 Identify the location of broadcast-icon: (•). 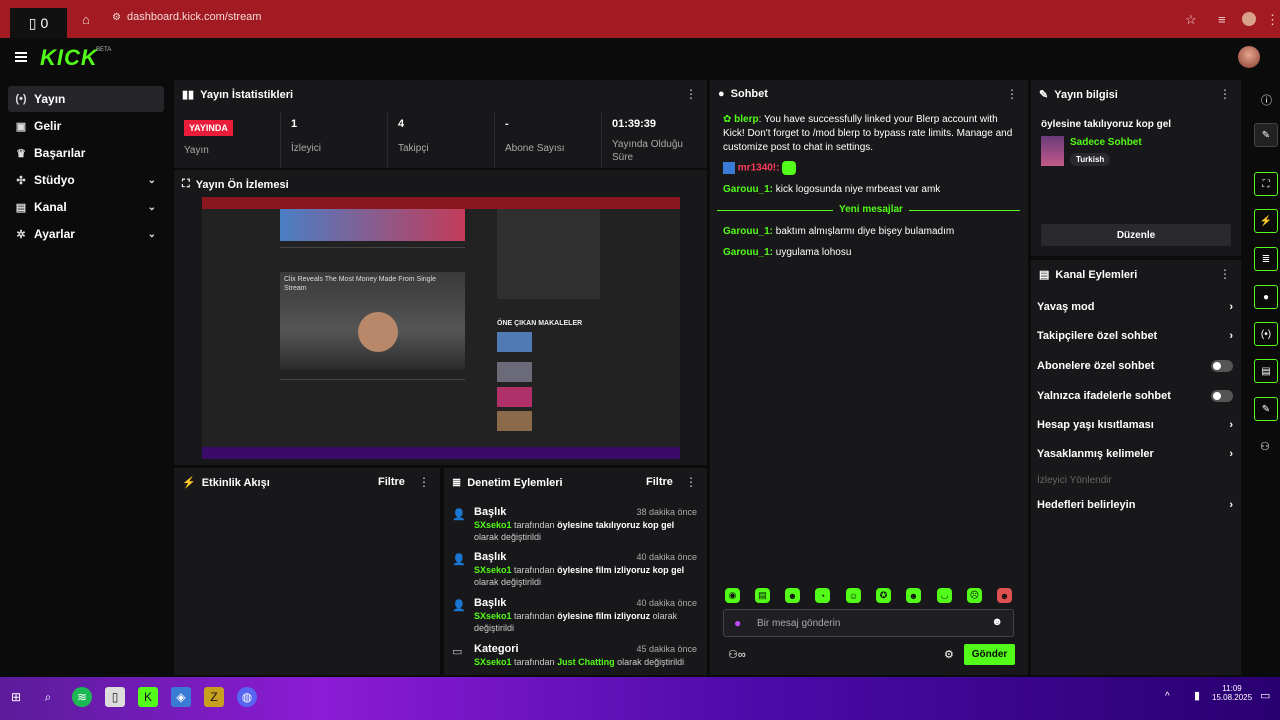
(1266, 334).